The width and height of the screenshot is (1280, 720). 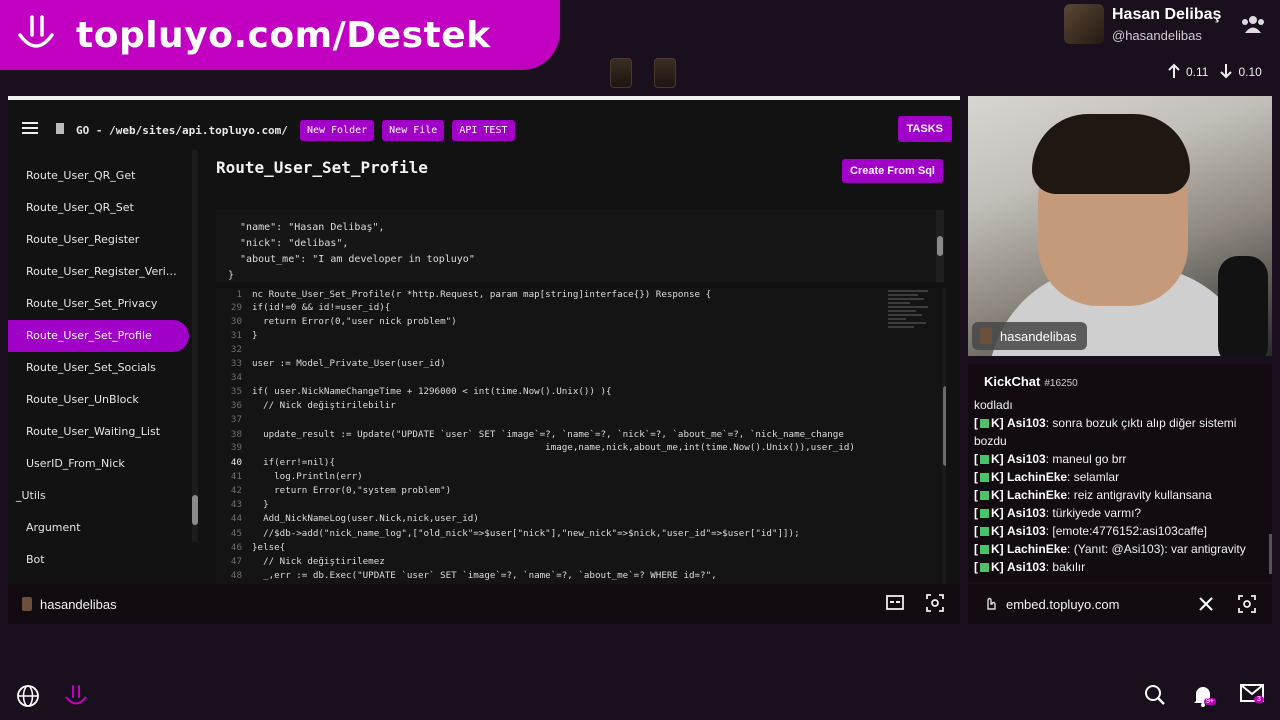 I want to click on api-test-button: API TEST, so click(x=483, y=130).